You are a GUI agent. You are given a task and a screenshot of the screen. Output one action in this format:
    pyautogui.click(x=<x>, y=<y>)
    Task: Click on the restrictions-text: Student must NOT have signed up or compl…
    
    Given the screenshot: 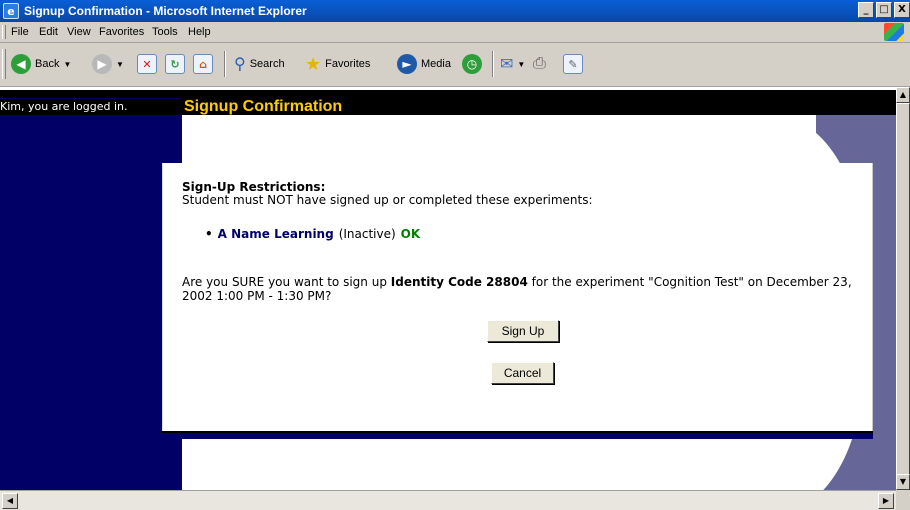 What is the action you would take?
    pyautogui.click(x=387, y=200)
    